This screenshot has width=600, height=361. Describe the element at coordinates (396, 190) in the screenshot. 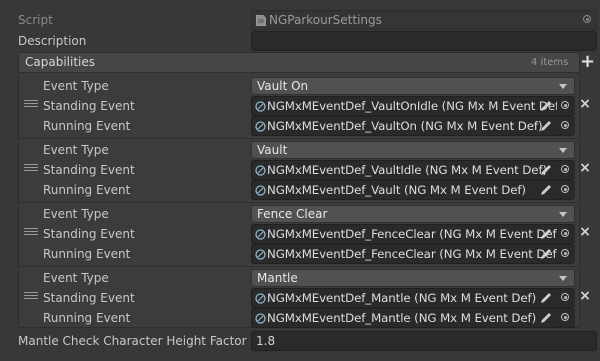

I see `running-event-value: NGMxMEventDef_Vault (NG Mx M Event Def)` at that location.